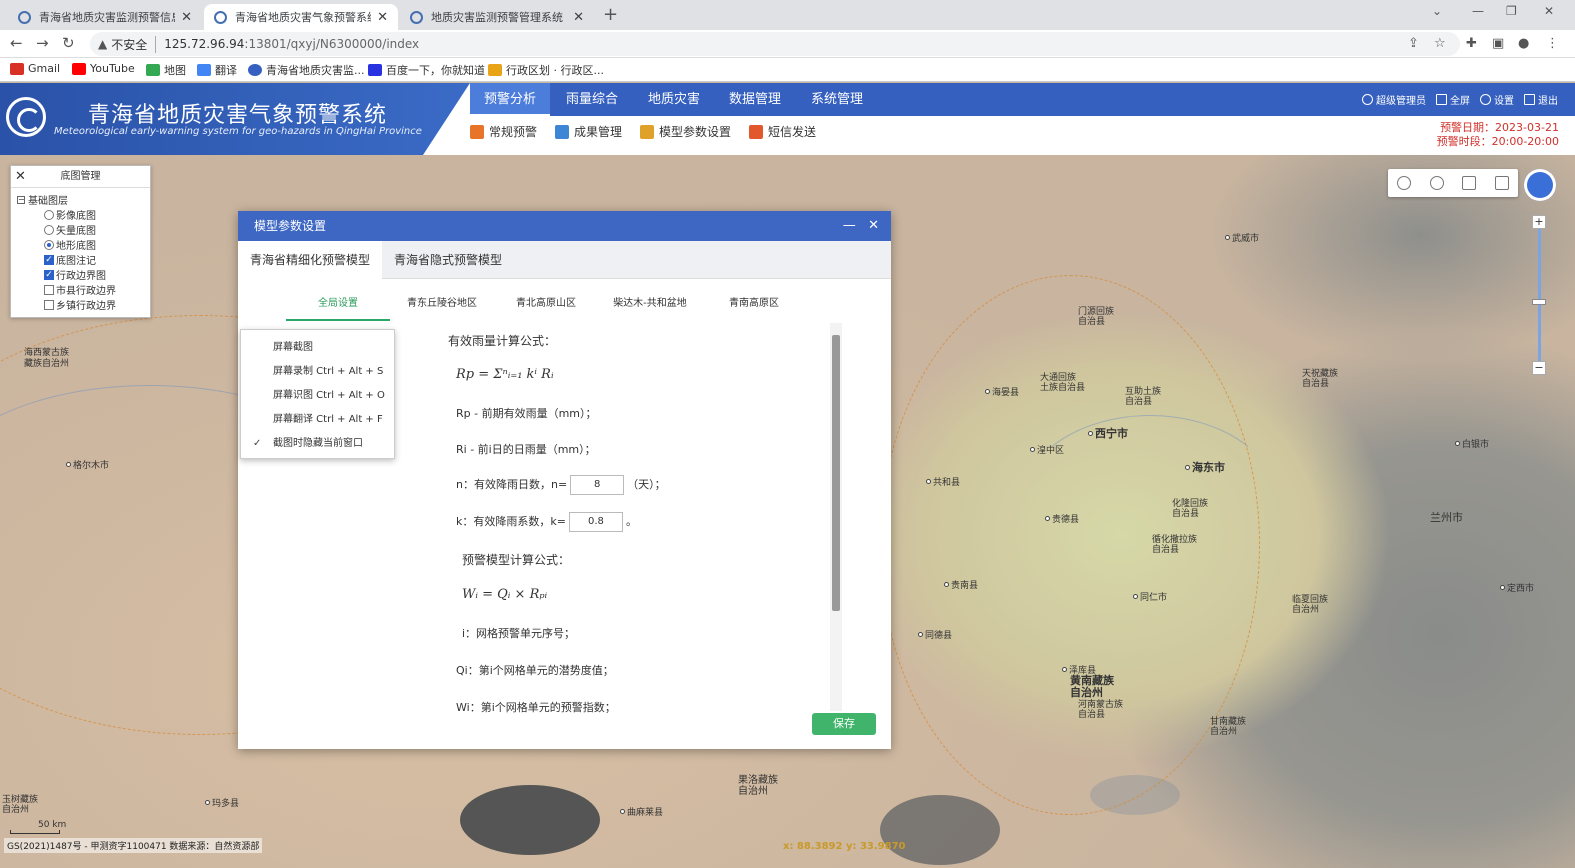  I want to click on menu-item-hide-window: ✓ 截图时隐藏当前窗口, so click(317, 444).